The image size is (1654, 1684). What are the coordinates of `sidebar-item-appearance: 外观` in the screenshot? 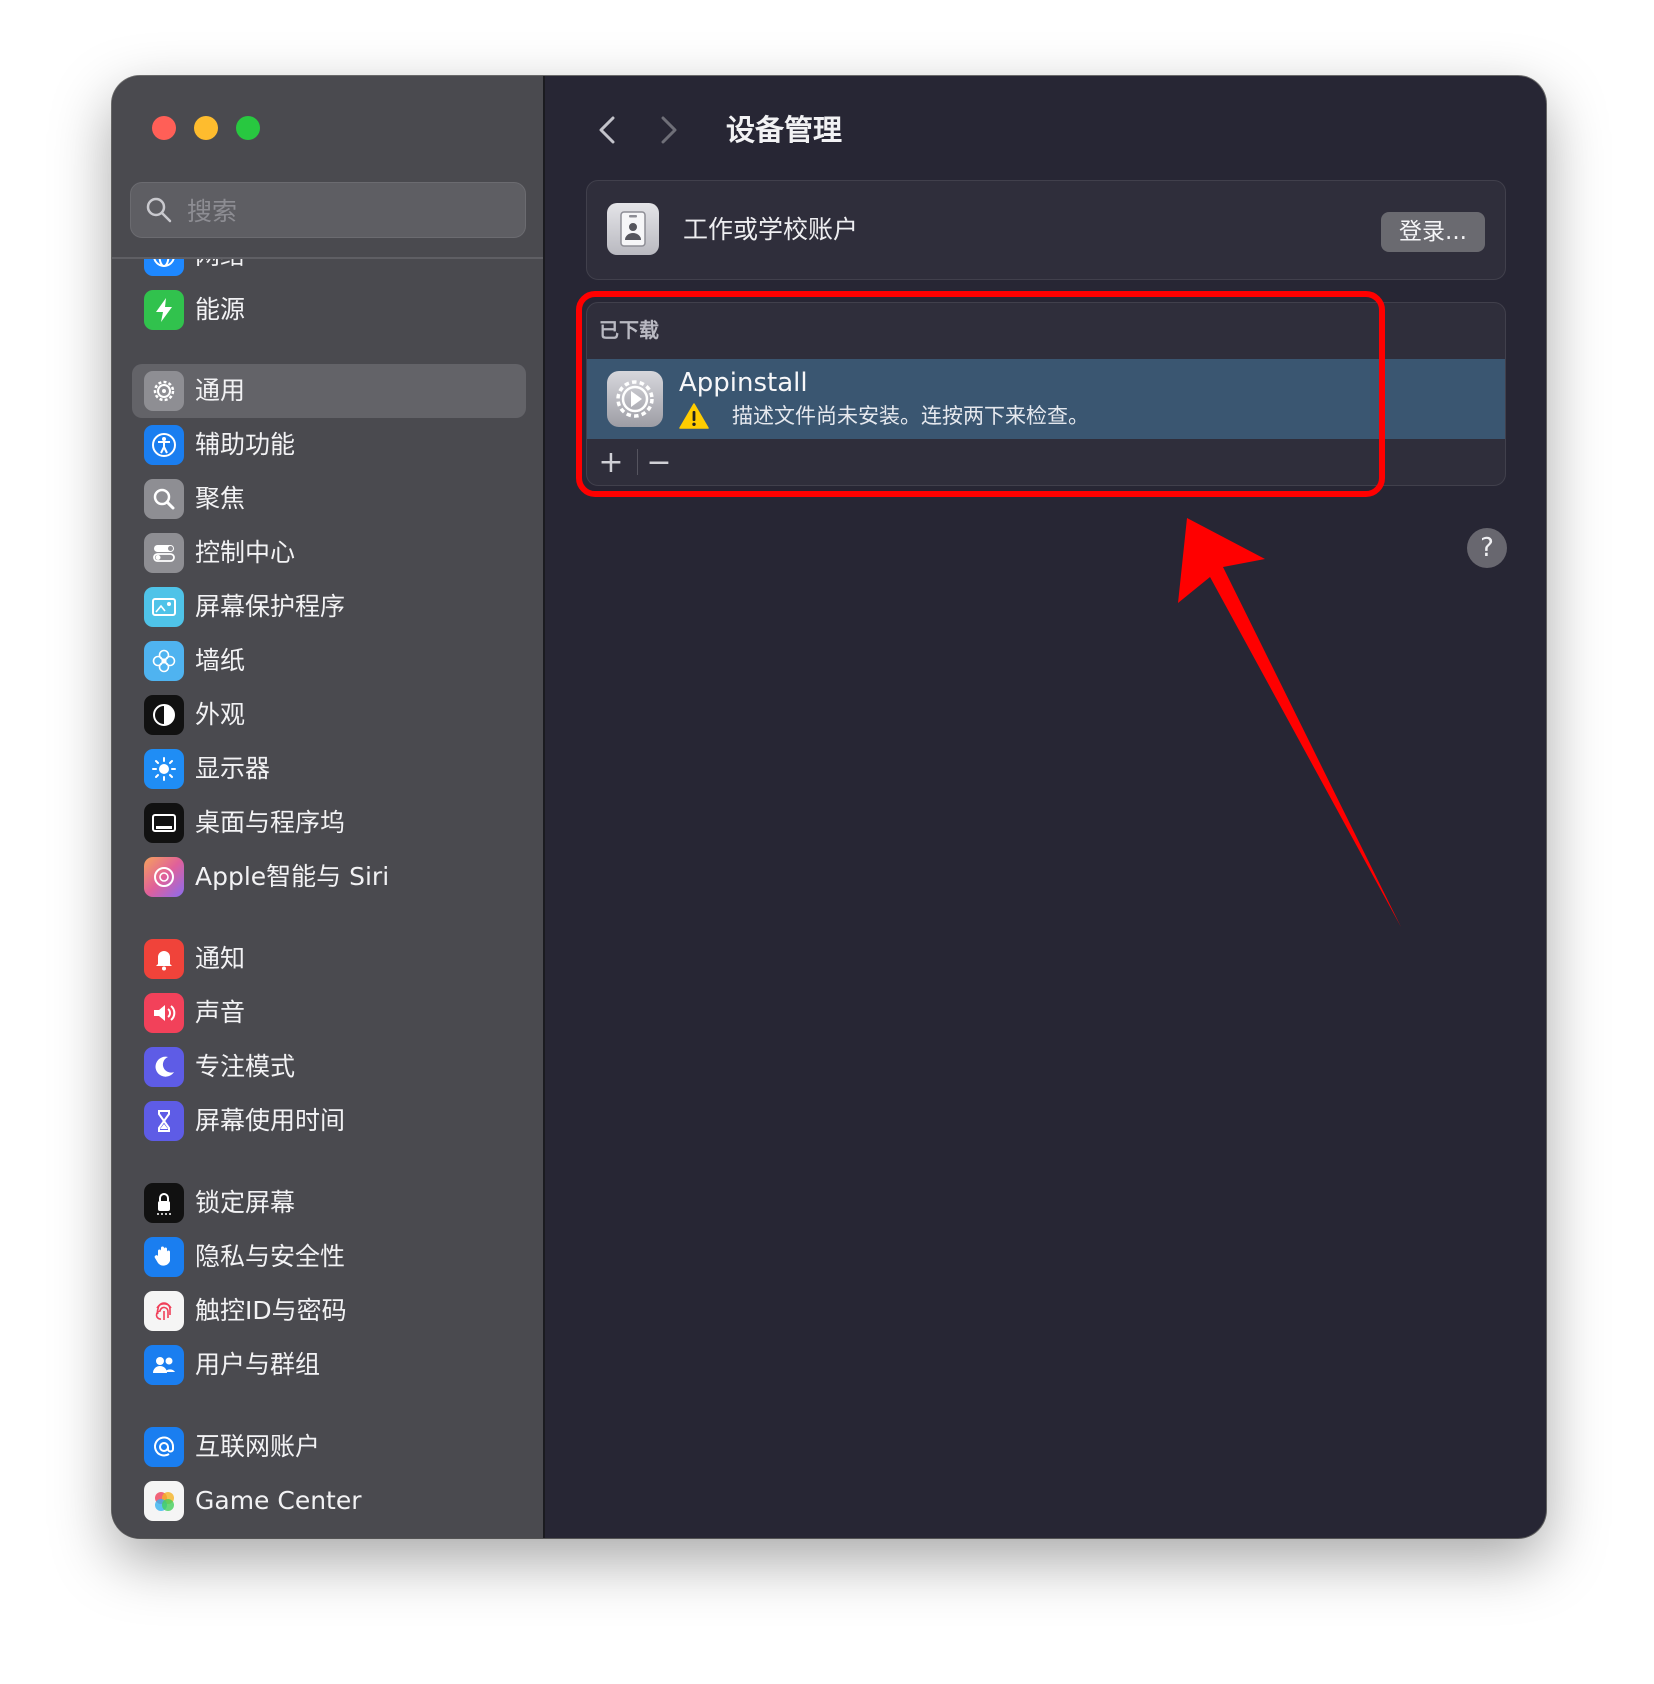 It's located at (329, 715).